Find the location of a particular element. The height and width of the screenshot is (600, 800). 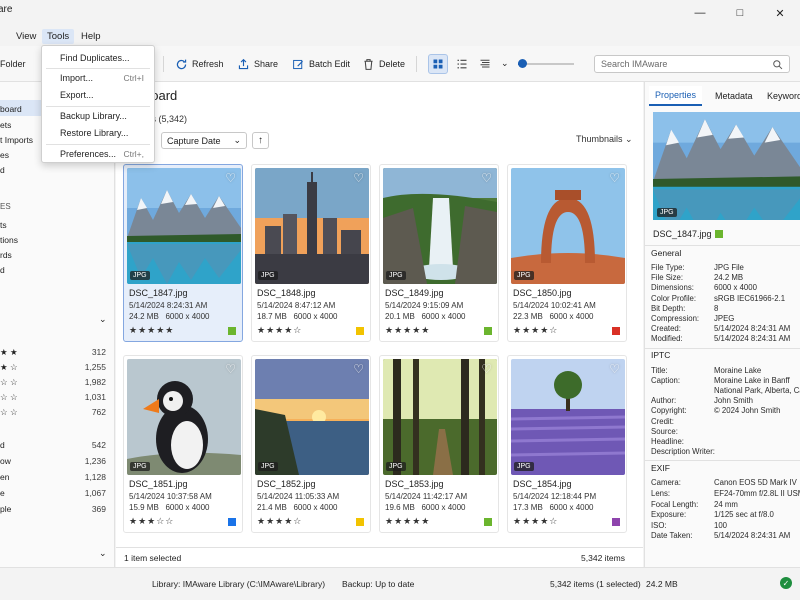

sidebar-rating-2: ☆ ☆ is located at coordinates (9, 397).